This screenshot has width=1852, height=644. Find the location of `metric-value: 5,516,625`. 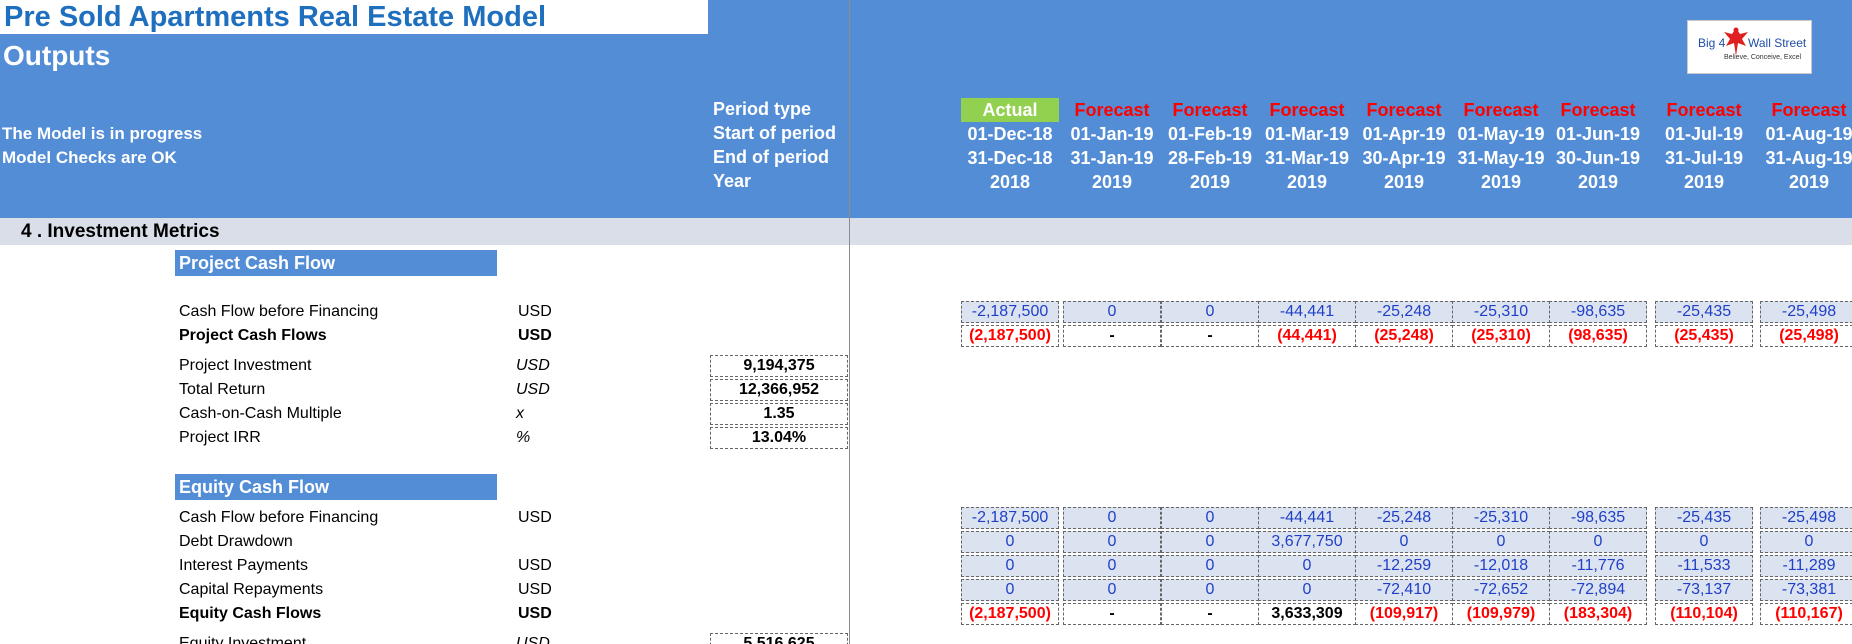

metric-value: 5,516,625 is located at coordinates (779, 638).